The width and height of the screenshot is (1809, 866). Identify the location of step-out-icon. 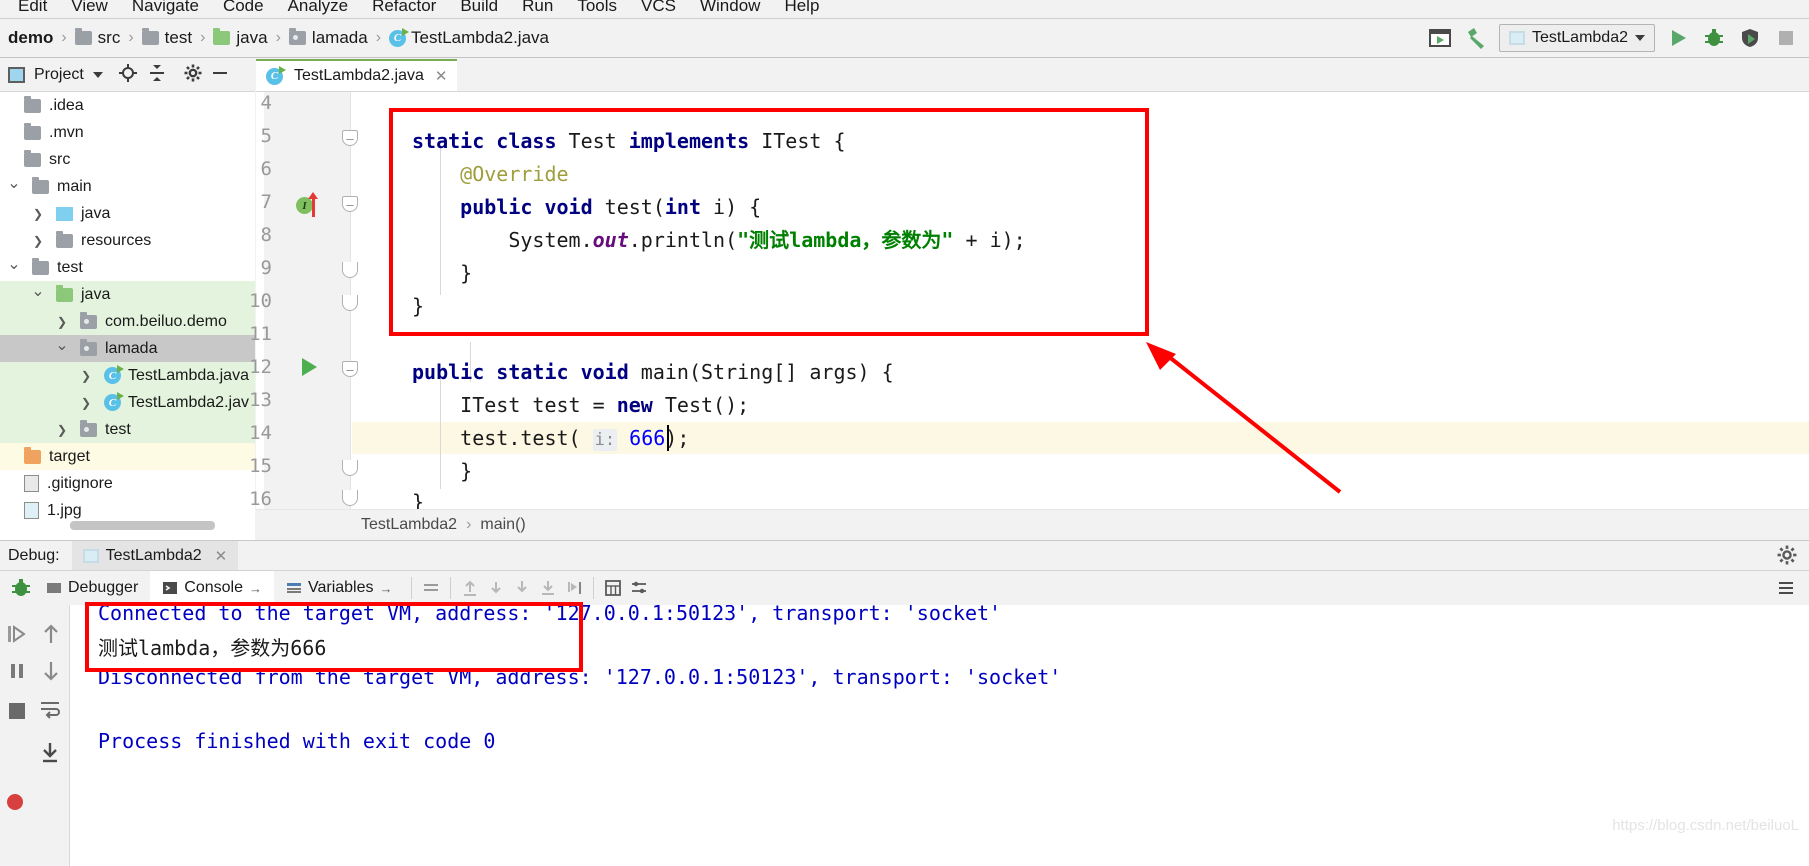
(470, 588).